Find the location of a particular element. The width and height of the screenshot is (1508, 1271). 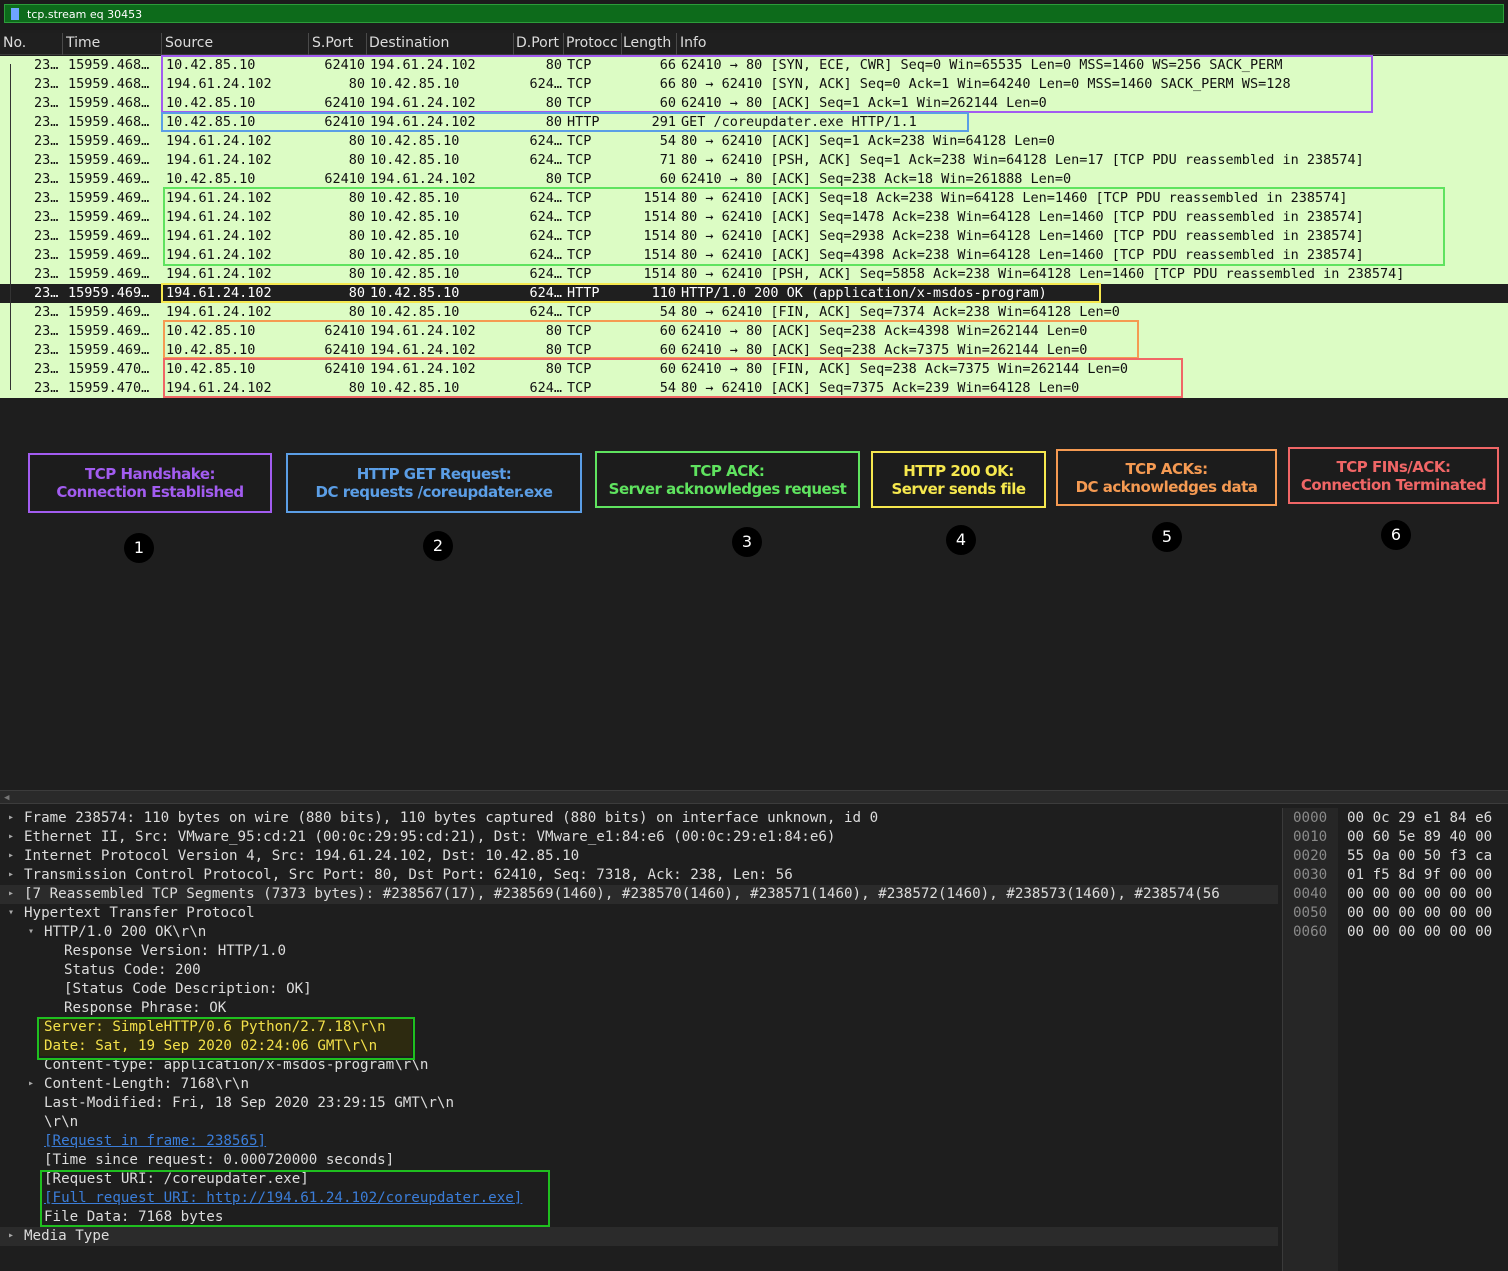

detail-line: ▾ HTTP/1.0 200 OK\r\n is located at coordinates (639, 932).